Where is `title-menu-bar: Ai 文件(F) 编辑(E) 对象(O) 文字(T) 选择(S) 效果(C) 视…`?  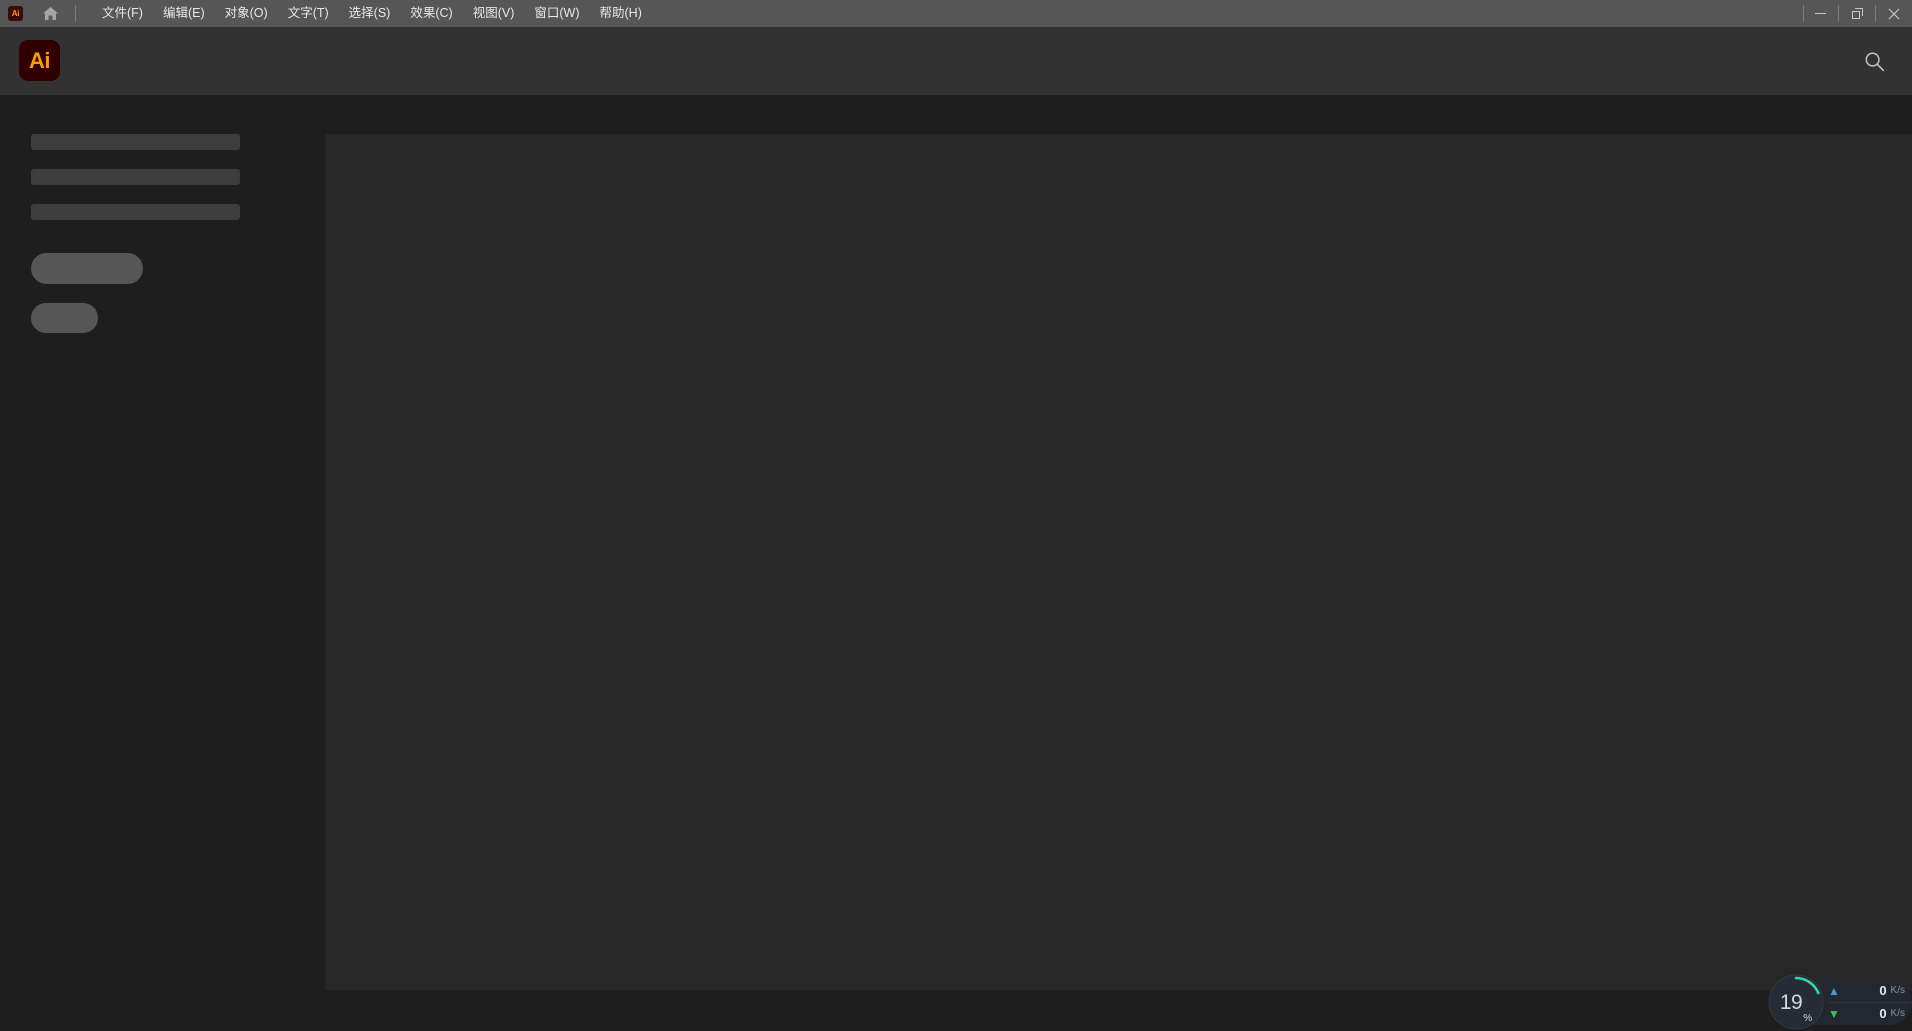
title-menu-bar: Ai 文件(F) 编辑(E) 对象(O) 文字(T) 选择(S) 效果(C) 视… is located at coordinates (956, 13).